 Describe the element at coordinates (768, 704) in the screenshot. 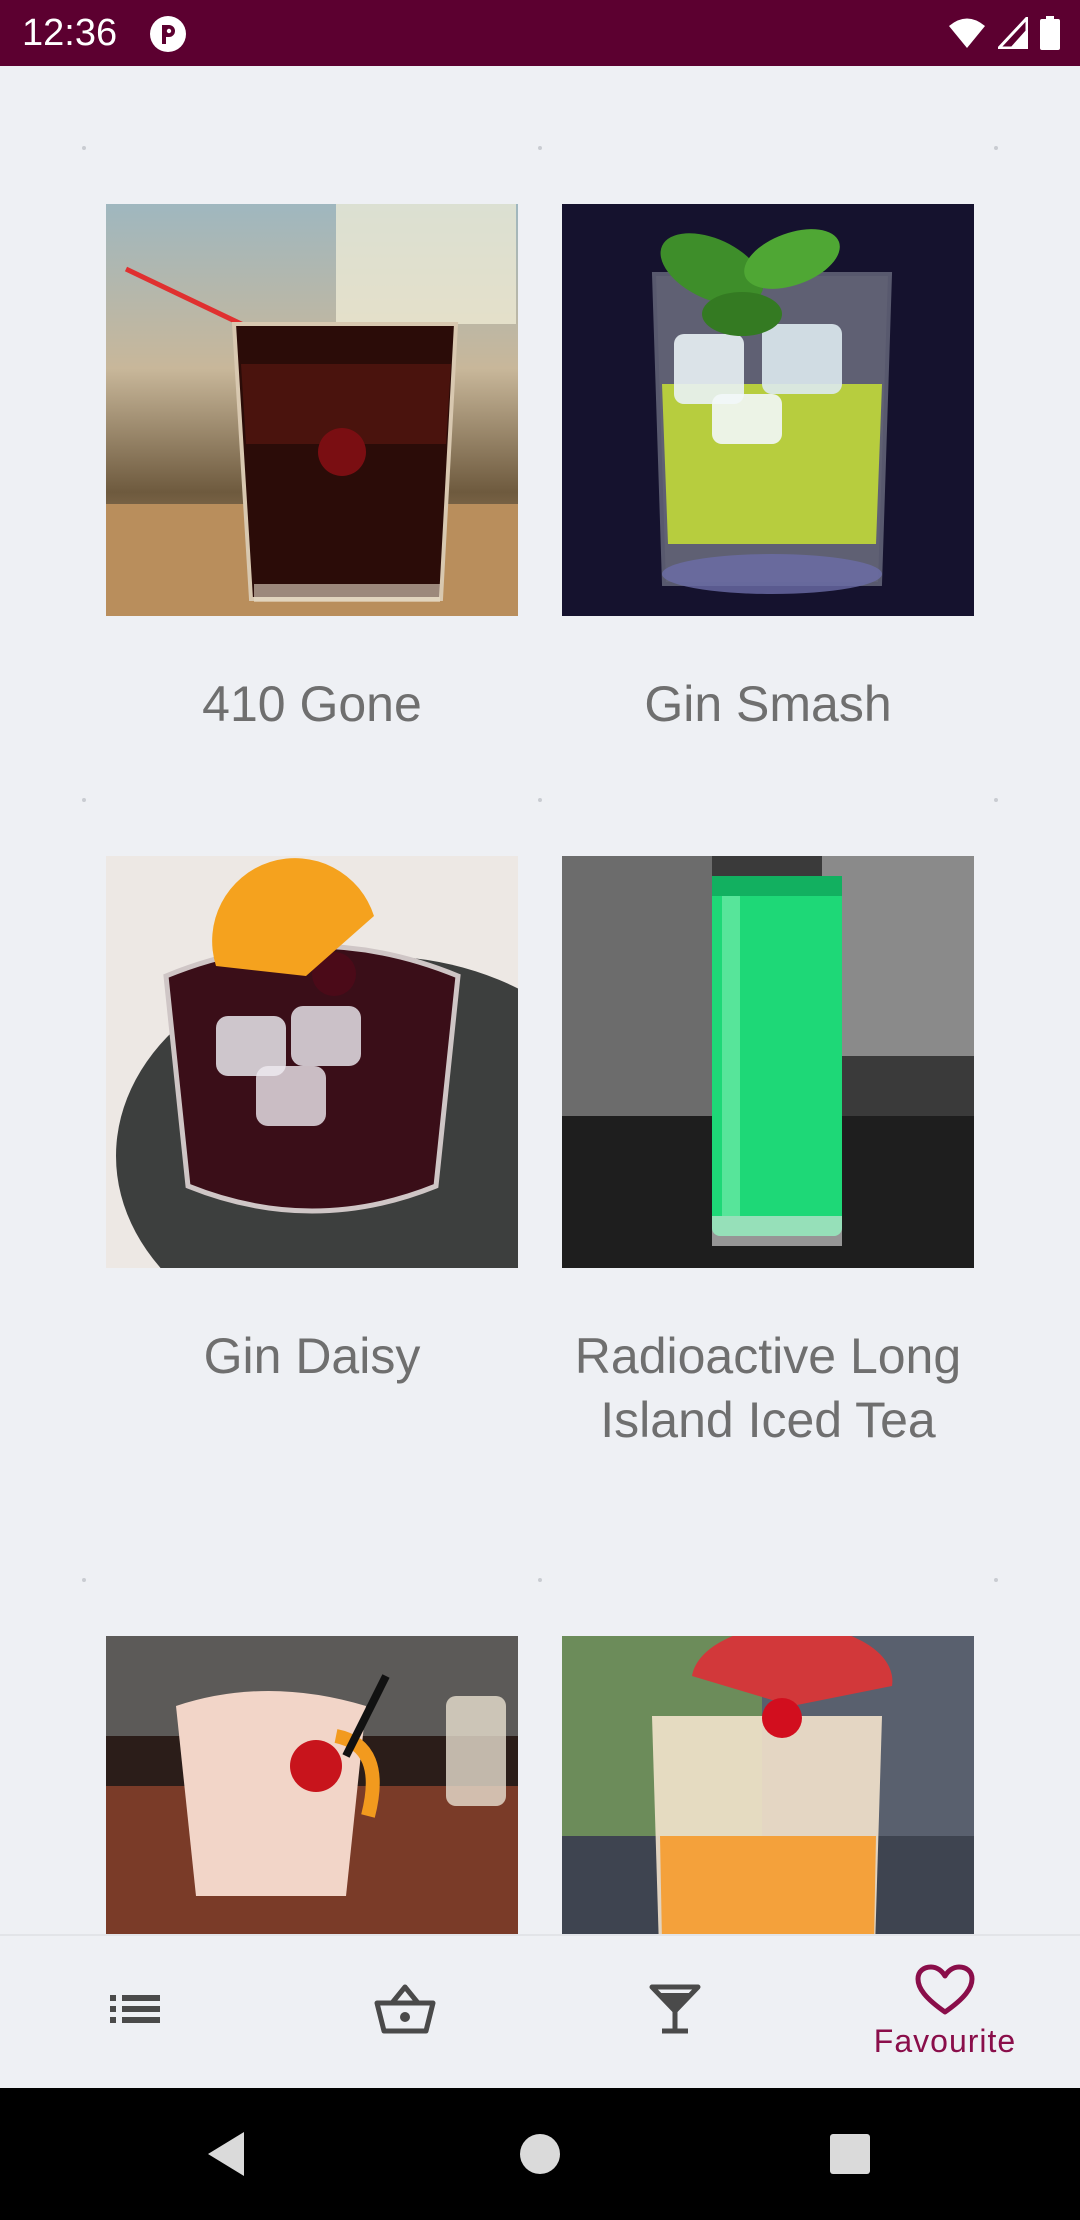

I see `cocktail-name: Gin Smash` at that location.